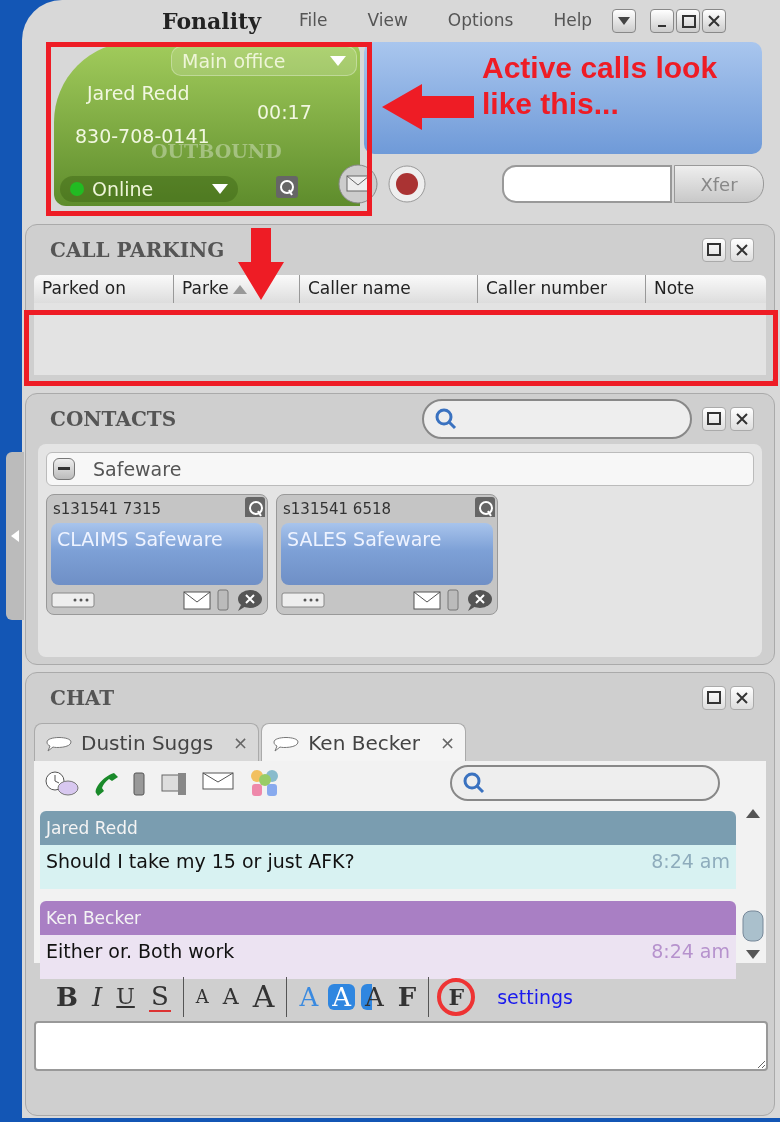 This screenshot has height=1122, width=780. Describe the element at coordinates (202, 997) in the screenshot. I see `decrease-font-button: A` at that location.